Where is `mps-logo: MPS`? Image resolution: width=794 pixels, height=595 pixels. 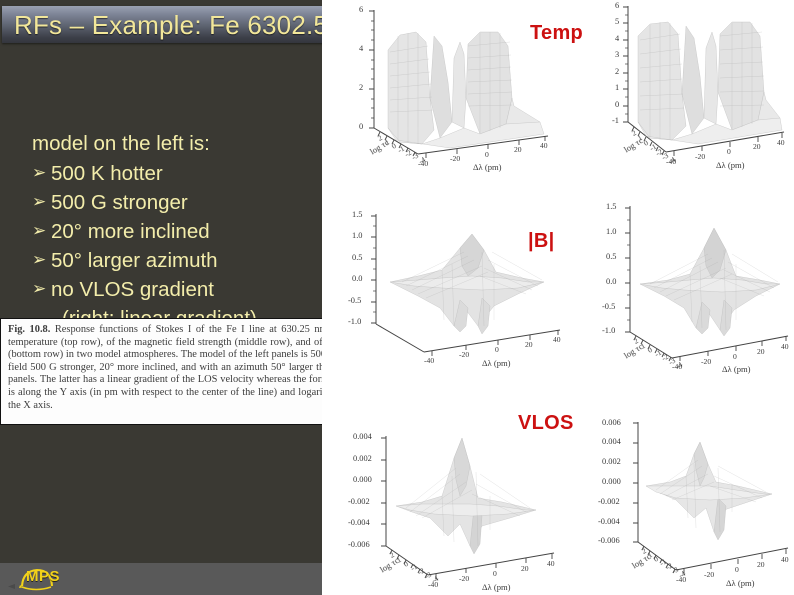 mps-logo: MPS is located at coordinates (45, 579).